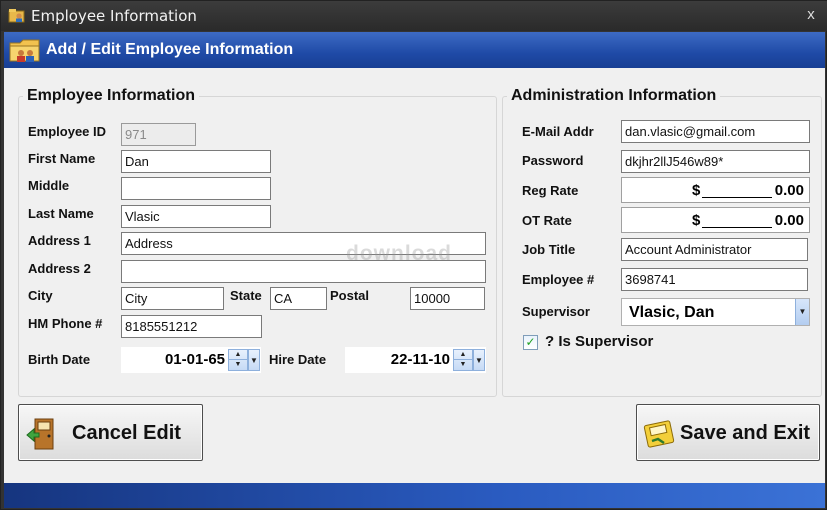  I want to click on cancel-edit-label: Cancel Edit, so click(126, 433).